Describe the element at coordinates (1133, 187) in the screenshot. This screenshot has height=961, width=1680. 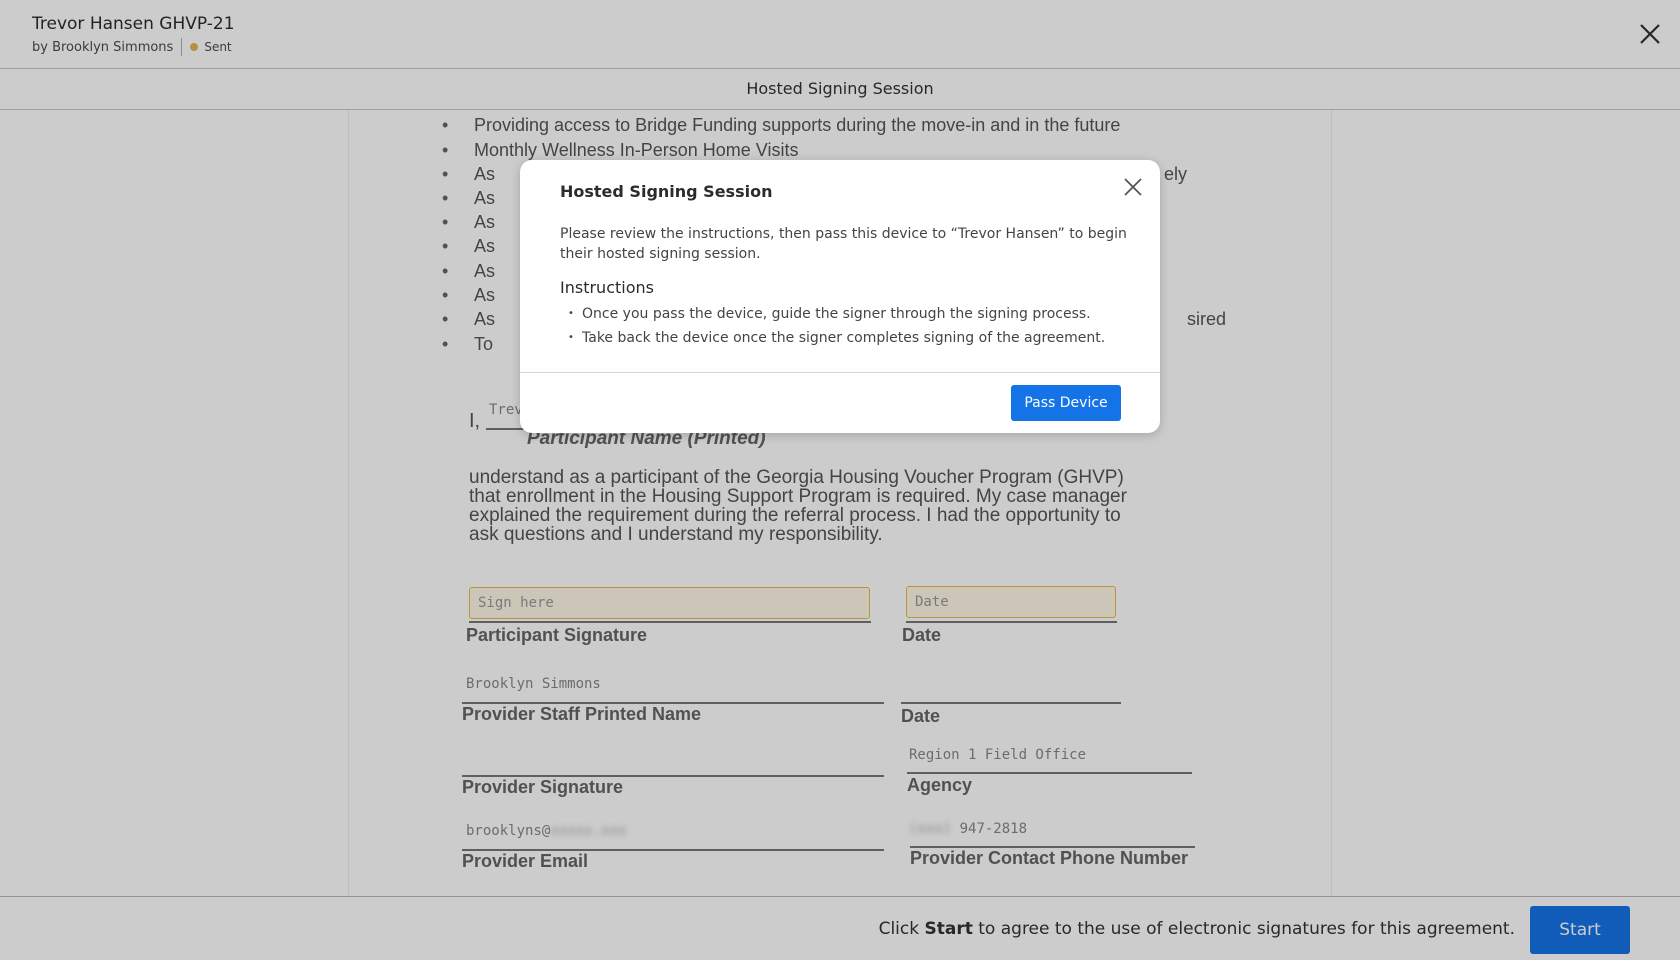
I see `dialog-close-icon` at that location.